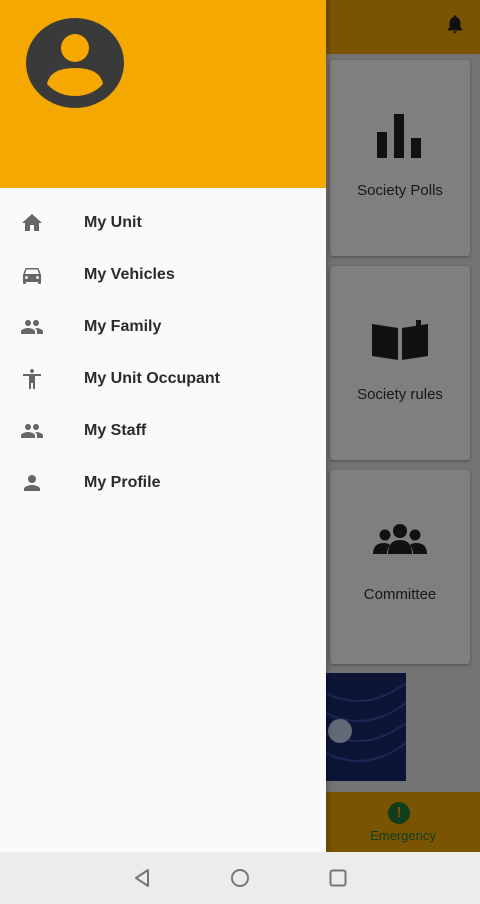 The width and height of the screenshot is (480, 904). What do you see at coordinates (152, 378) in the screenshot?
I see `menu-item-label: My Unit Occupant` at bounding box center [152, 378].